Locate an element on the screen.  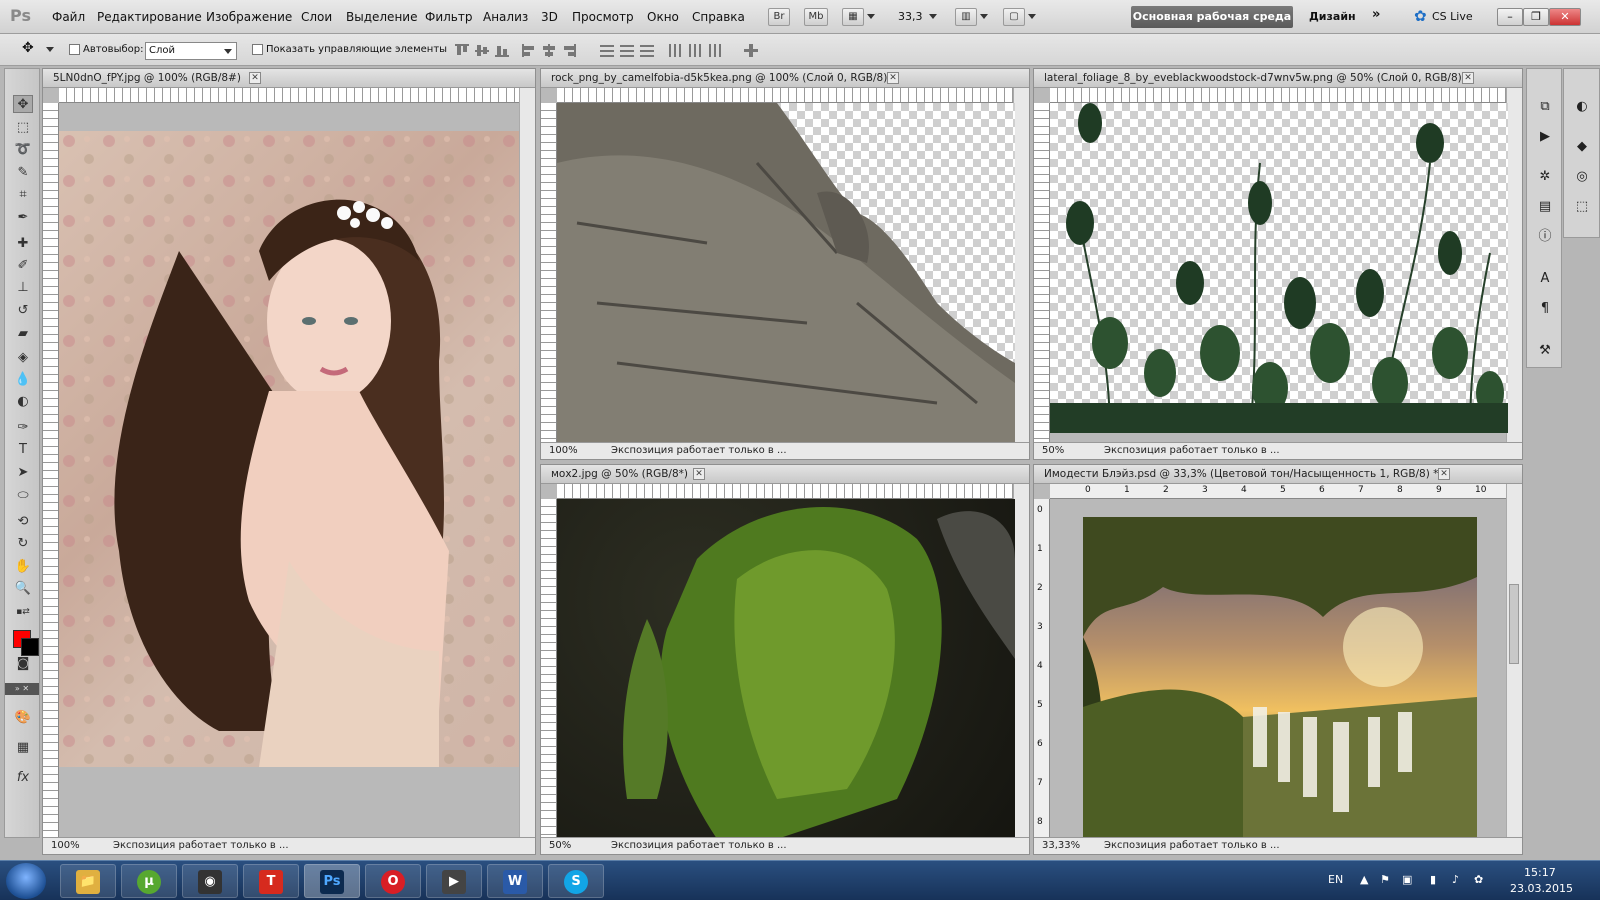
eyedropper-tool-icon: ✒ is located at coordinates (23, 218).